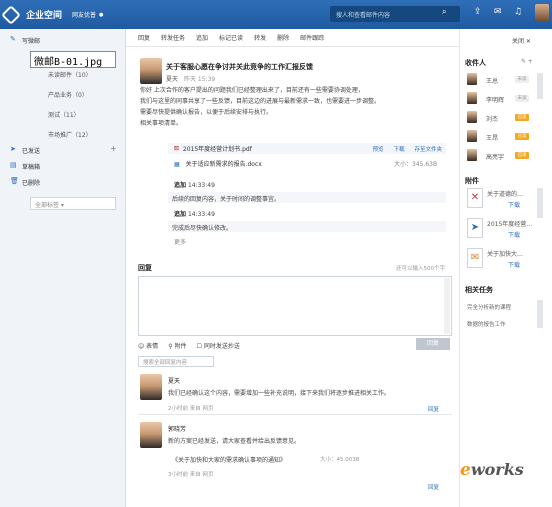  What do you see at coordinates (151, 71) in the screenshot?
I see `sender-avatar` at bounding box center [151, 71].